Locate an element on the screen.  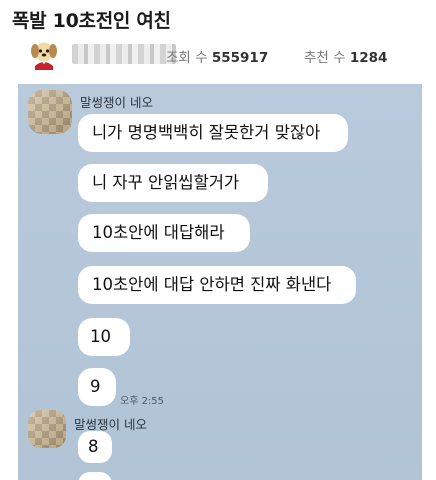
message-timestamp: 오후 2:55 is located at coordinates (142, 401).